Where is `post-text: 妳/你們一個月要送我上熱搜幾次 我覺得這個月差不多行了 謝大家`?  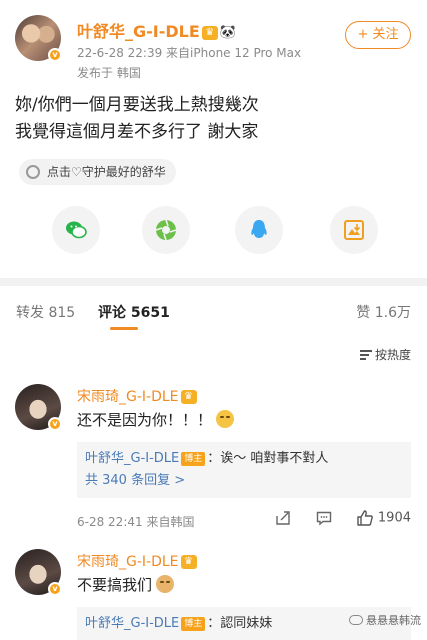
post-text: 妳/你們一個月要送我上熱搜幾次 我覺得這個月差不多行了 謝大家 is located at coordinates (215, 119).